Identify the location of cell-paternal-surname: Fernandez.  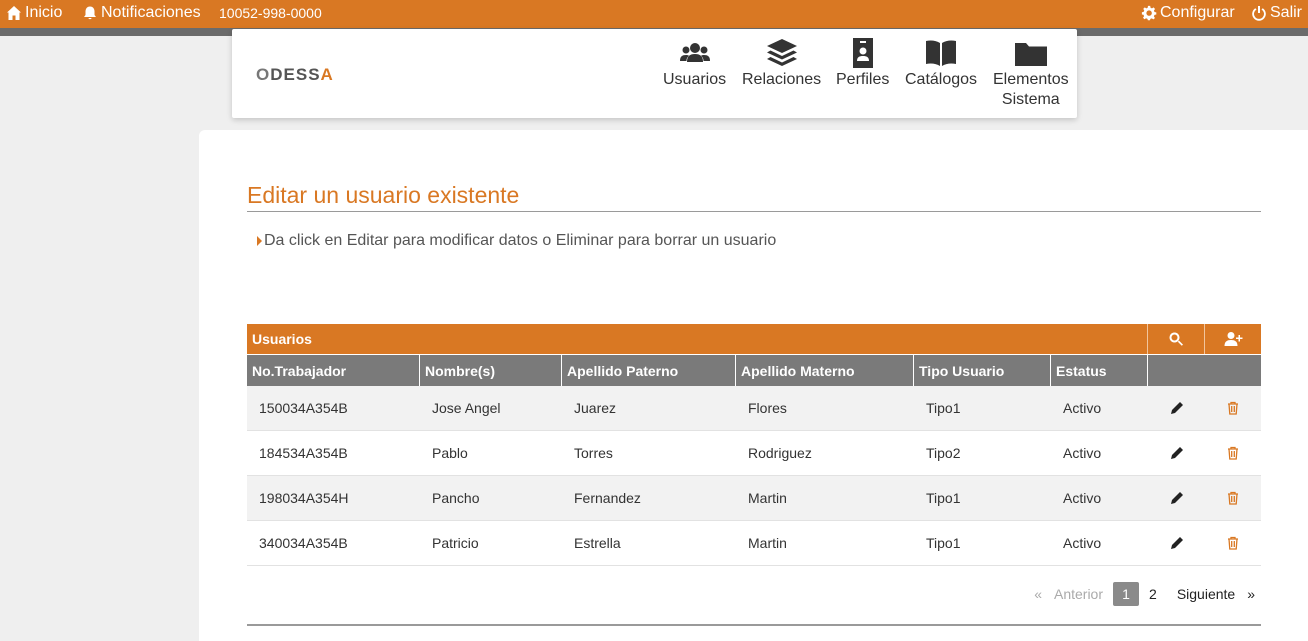
(607, 498).